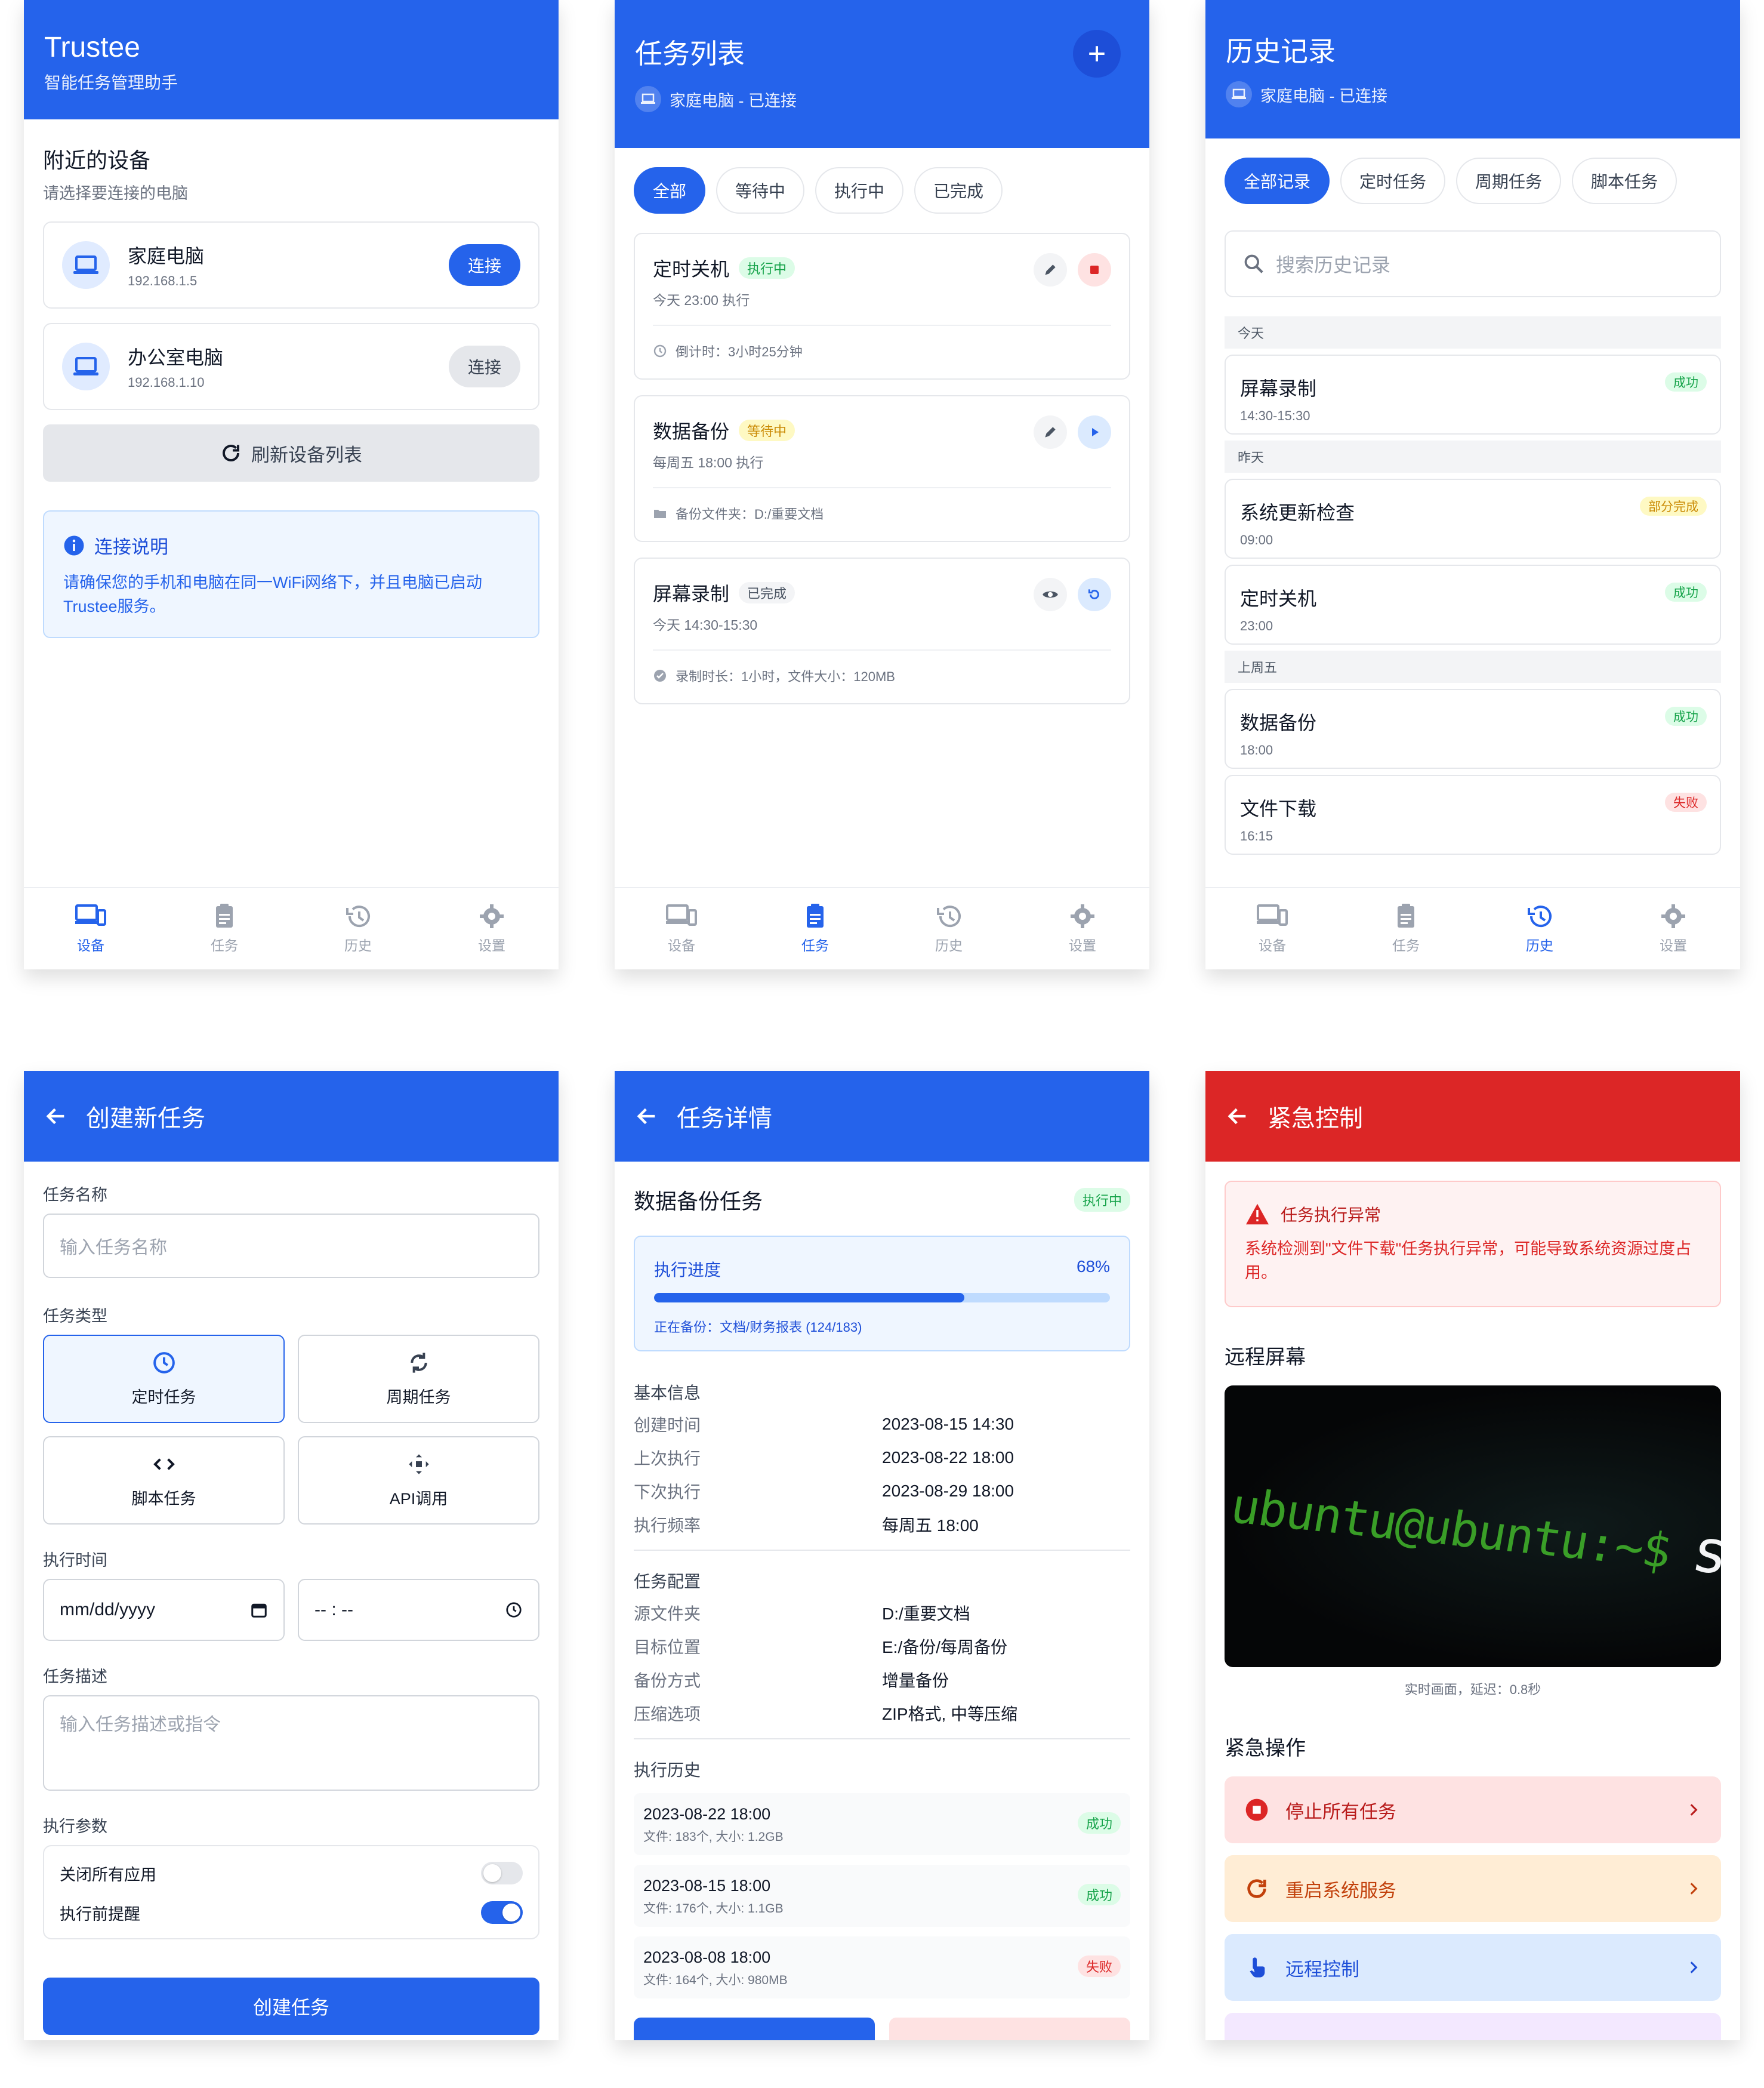 This screenshot has width=1764, height=2088. Describe the element at coordinates (75, 1316) in the screenshot. I see `type-label: 任务类型` at that location.